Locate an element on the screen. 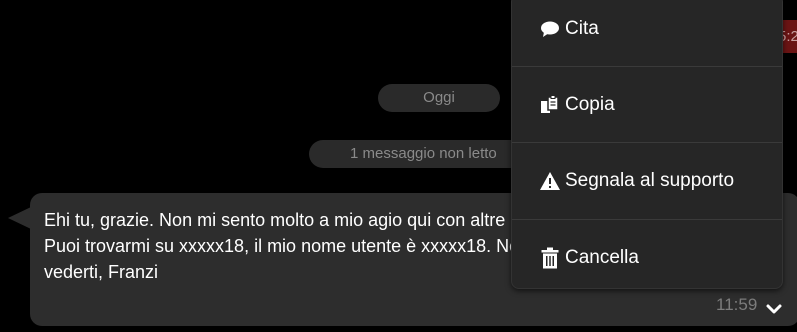 The image size is (797, 332). menu-item-cita: Cita is located at coordinates (647, 33).